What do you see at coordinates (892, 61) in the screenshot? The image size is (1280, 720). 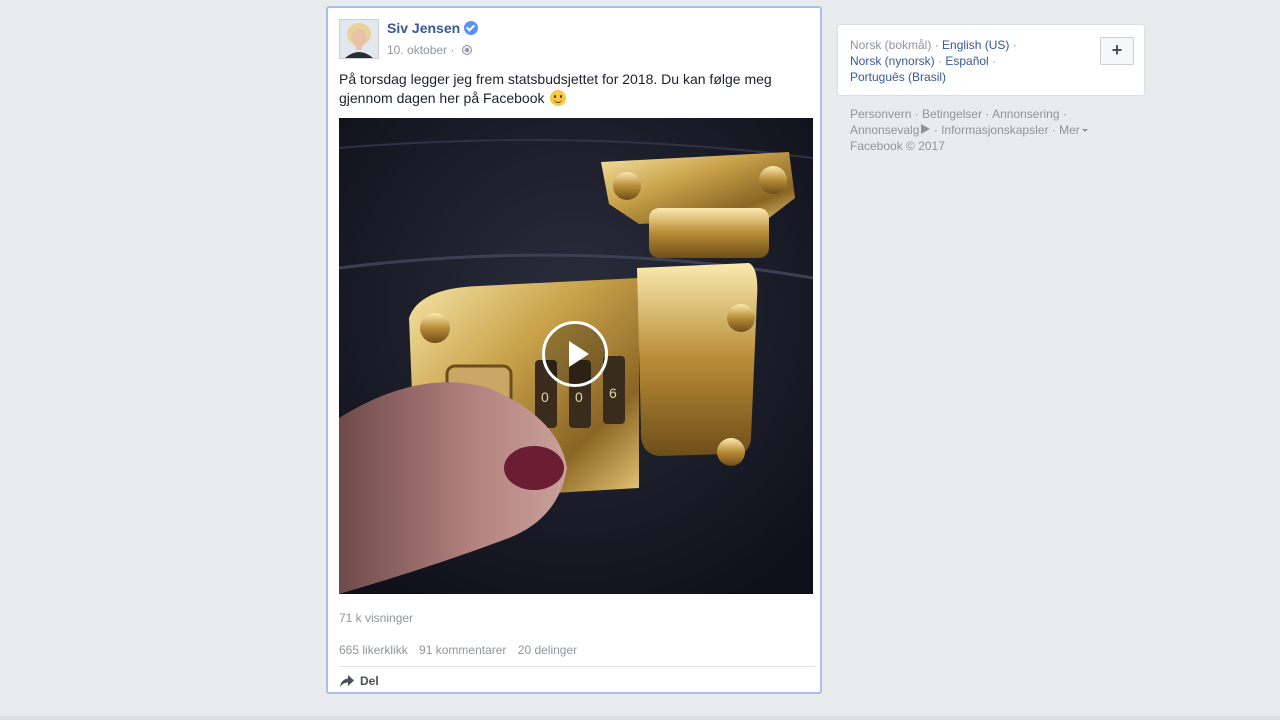 I see `language-nynorsk: Norsk (nynorsk)` at bounding box center [892, 61].